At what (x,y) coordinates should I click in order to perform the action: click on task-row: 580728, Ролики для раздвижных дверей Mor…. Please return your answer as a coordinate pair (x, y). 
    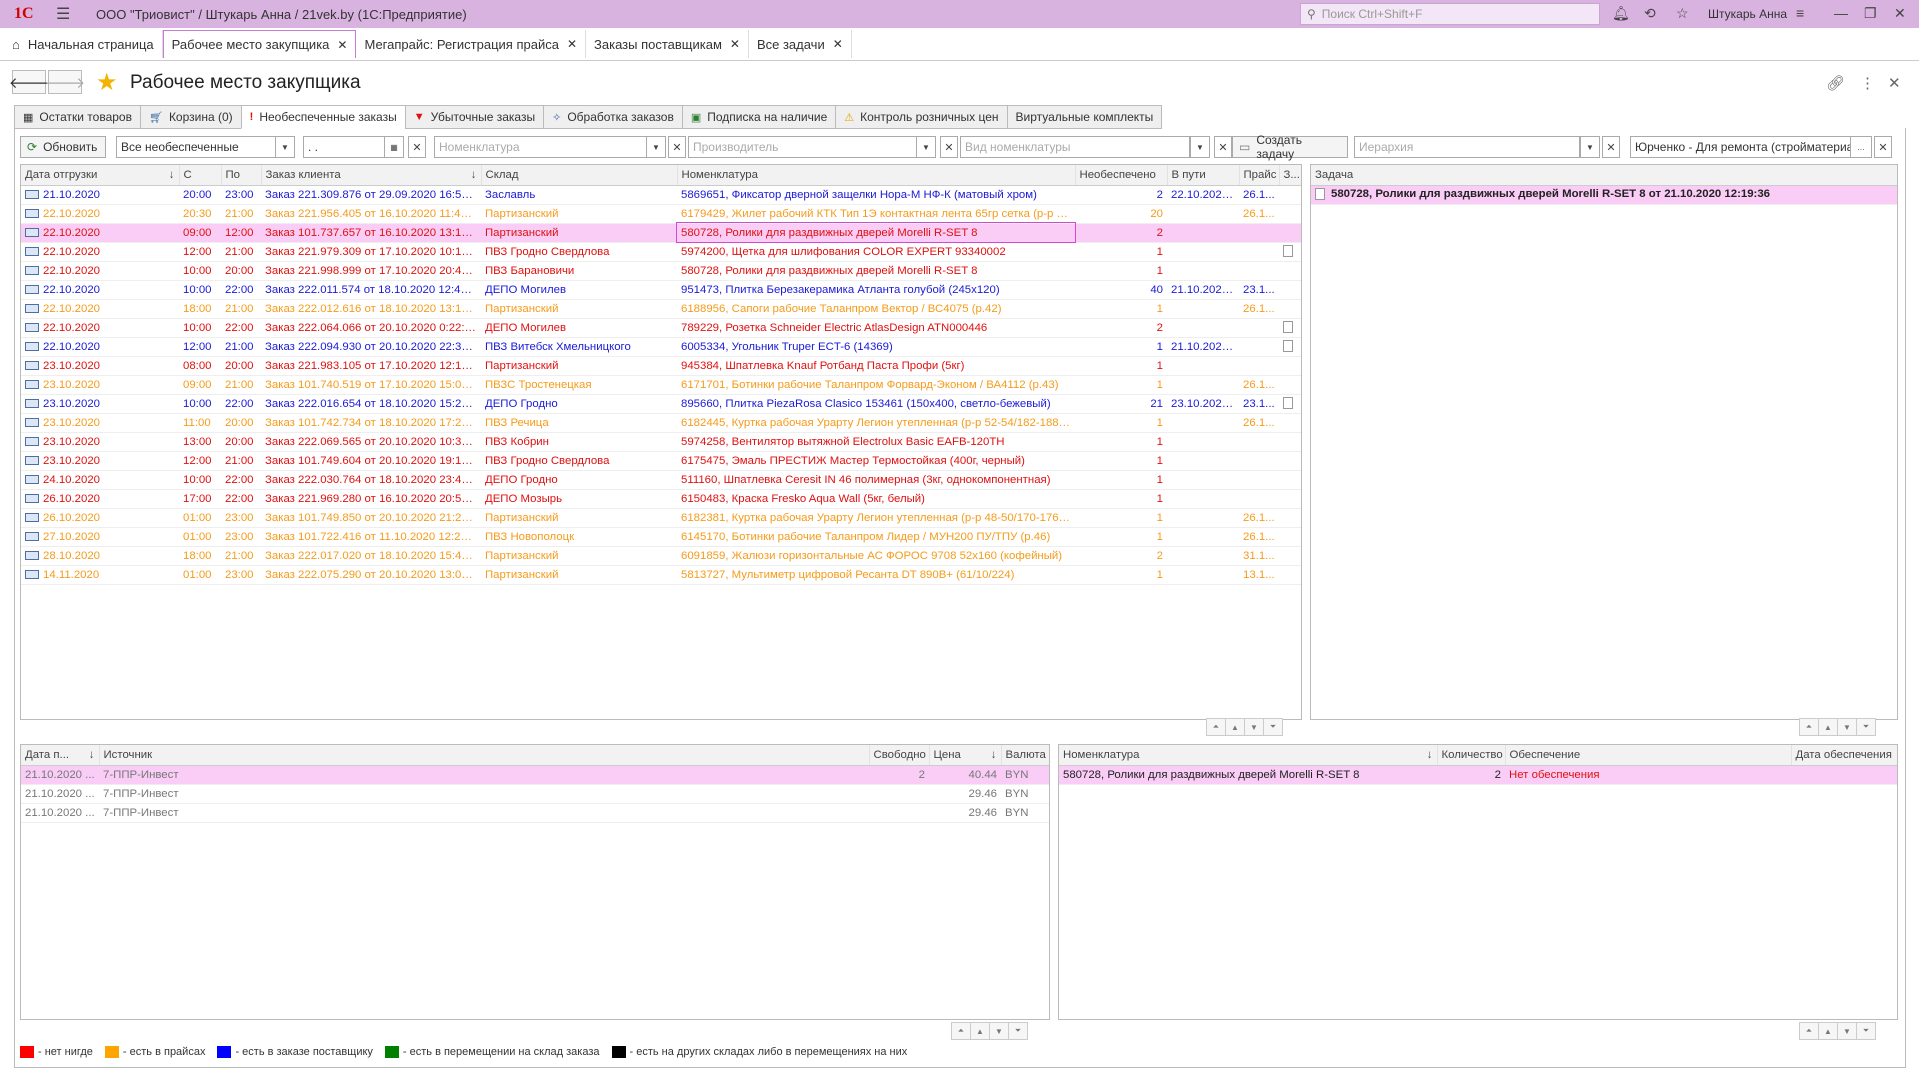
    Looking at the image, I should click on (1604, 195).